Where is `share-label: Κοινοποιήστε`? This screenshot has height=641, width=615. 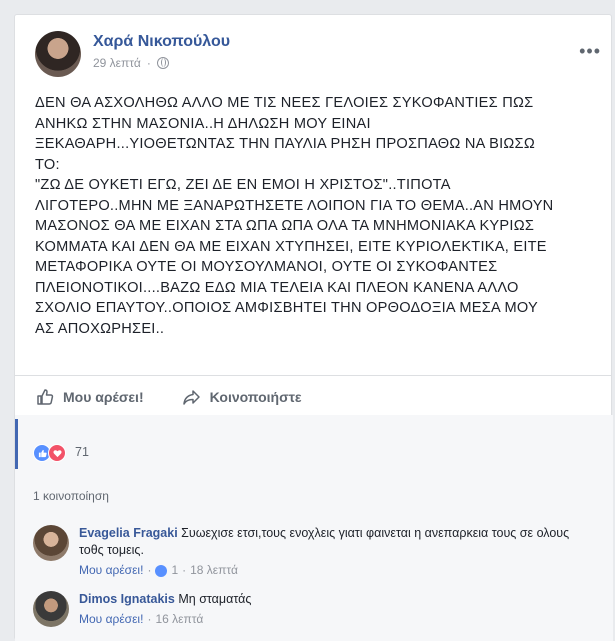 share-label: Κοινοποιήστε is located at coordinates (255, 397).